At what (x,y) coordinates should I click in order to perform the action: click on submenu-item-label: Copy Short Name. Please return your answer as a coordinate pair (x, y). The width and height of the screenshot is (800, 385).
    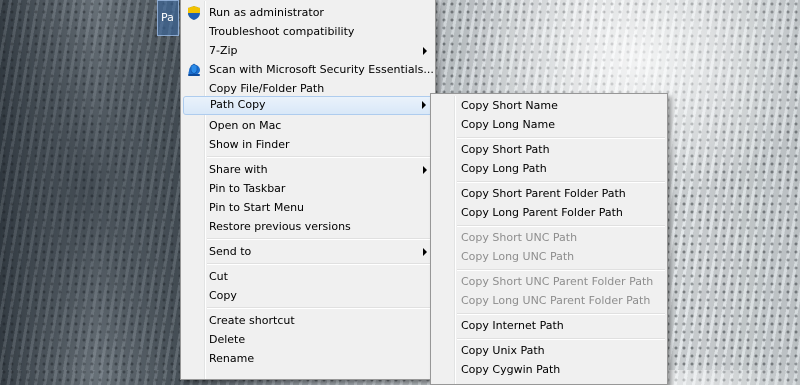
    Looking at the image, I should click on (509, 105).